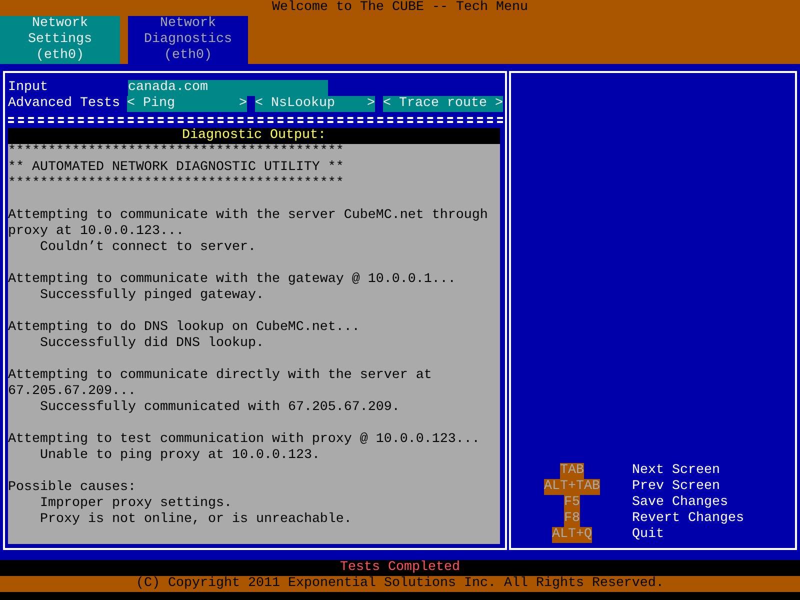 The height and width of the screenshot is (600, 800). Describe the element at coordinates (572, 487) in the screenshot. I see `key-label: ALT+TAB` at that location.